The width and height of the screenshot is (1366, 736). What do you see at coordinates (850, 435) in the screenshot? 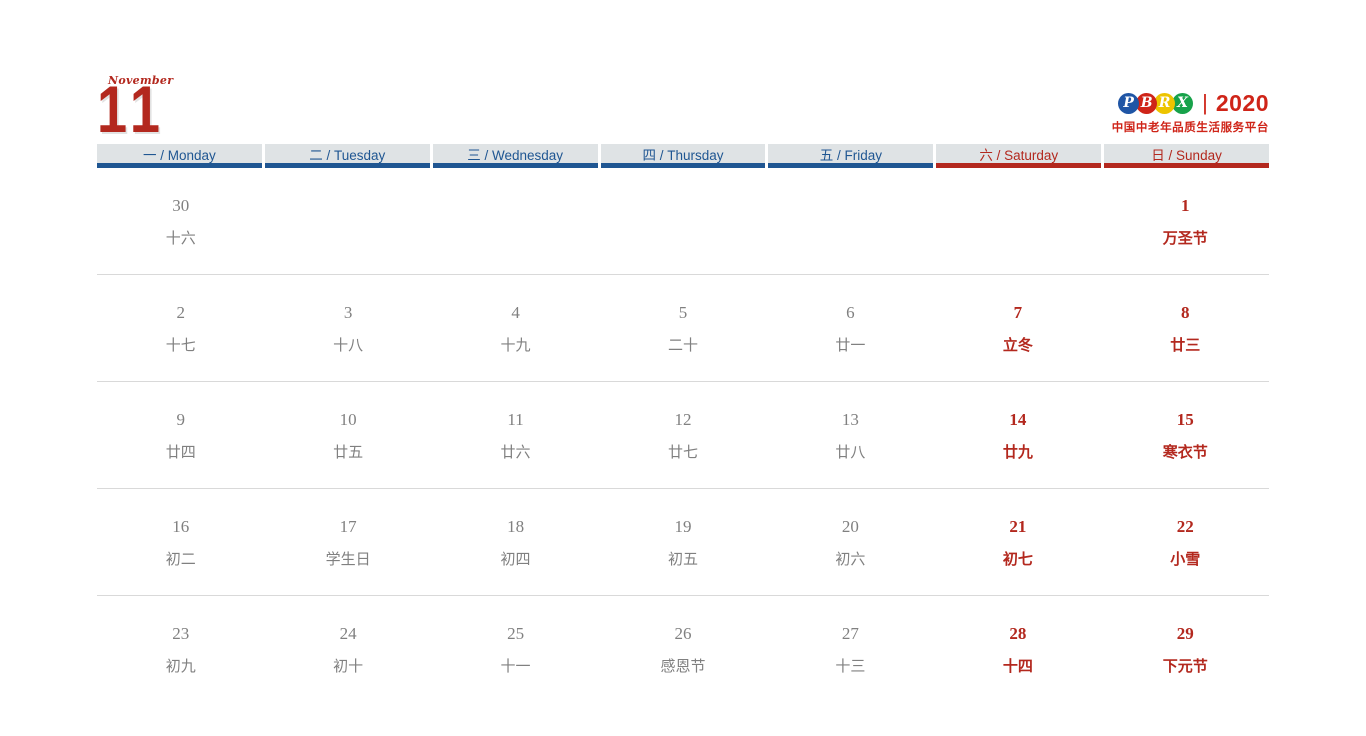
I see `day-cell: 13 廿八` at bounding box center [850, 435].